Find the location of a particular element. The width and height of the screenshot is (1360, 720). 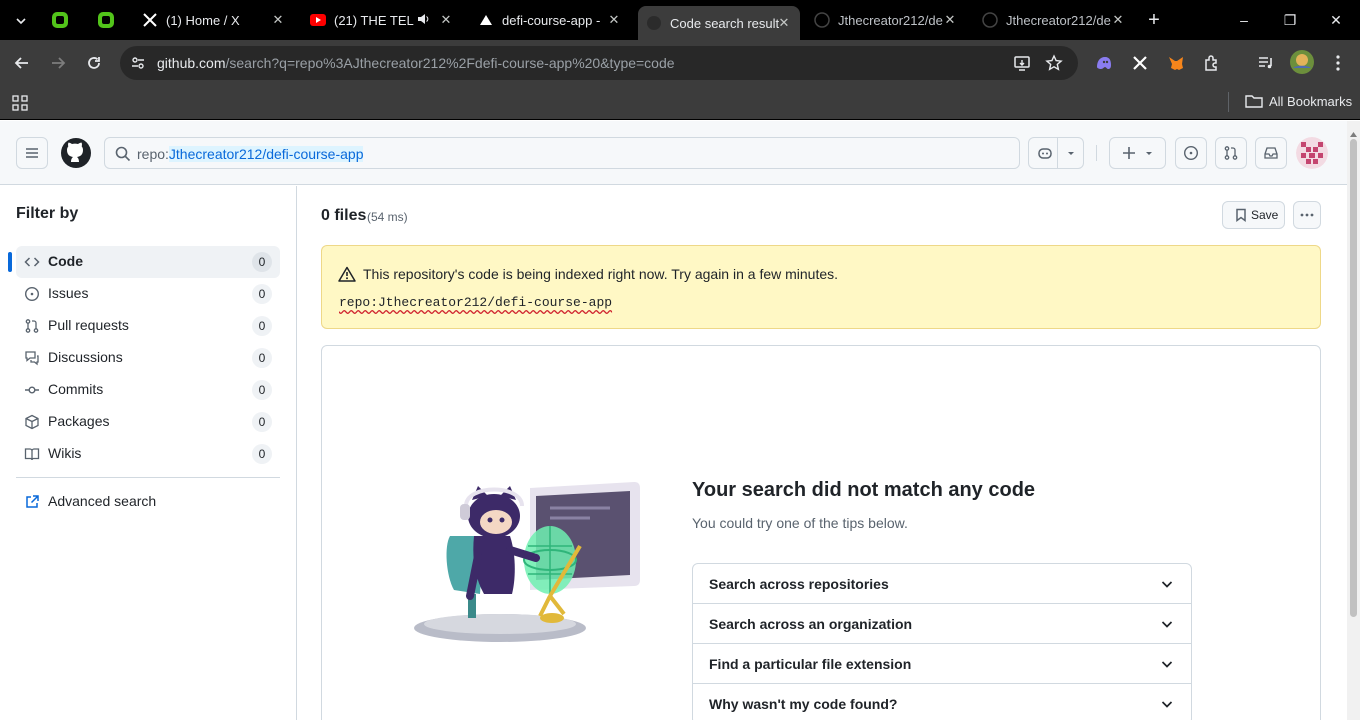

tab-search-chevron-icon is located at coordinates (21, 21).